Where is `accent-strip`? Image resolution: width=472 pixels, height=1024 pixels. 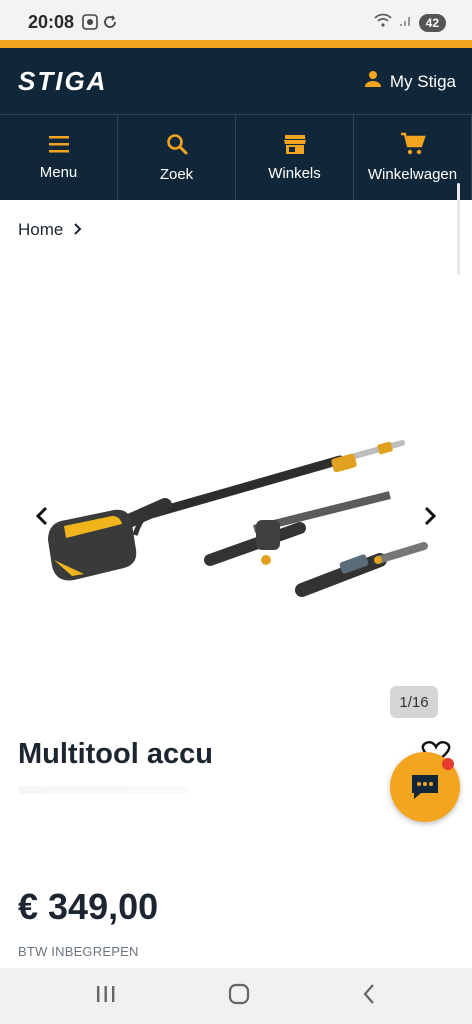 accent-strip is located at coordinates (236, 44).